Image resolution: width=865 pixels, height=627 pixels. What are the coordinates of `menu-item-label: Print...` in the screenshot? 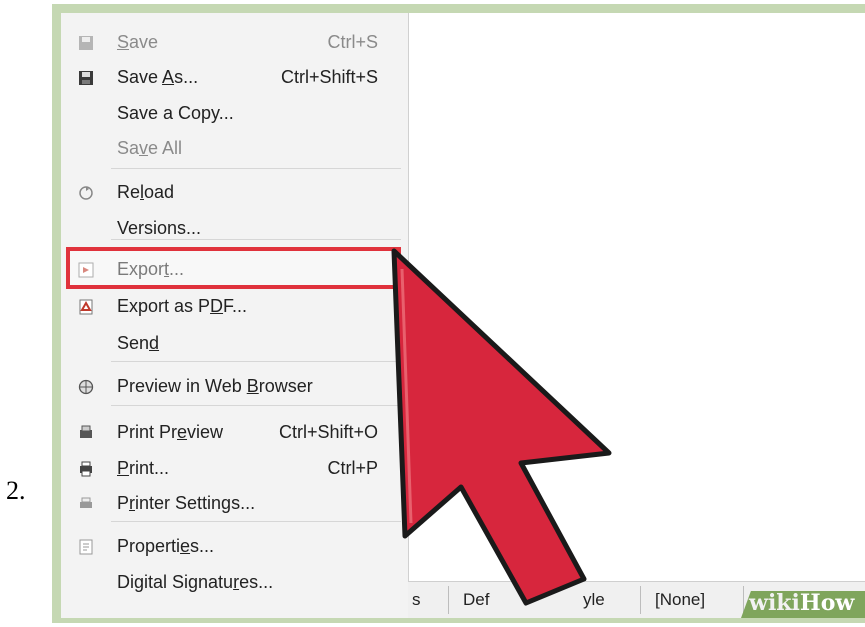 It's located at (143, 468).